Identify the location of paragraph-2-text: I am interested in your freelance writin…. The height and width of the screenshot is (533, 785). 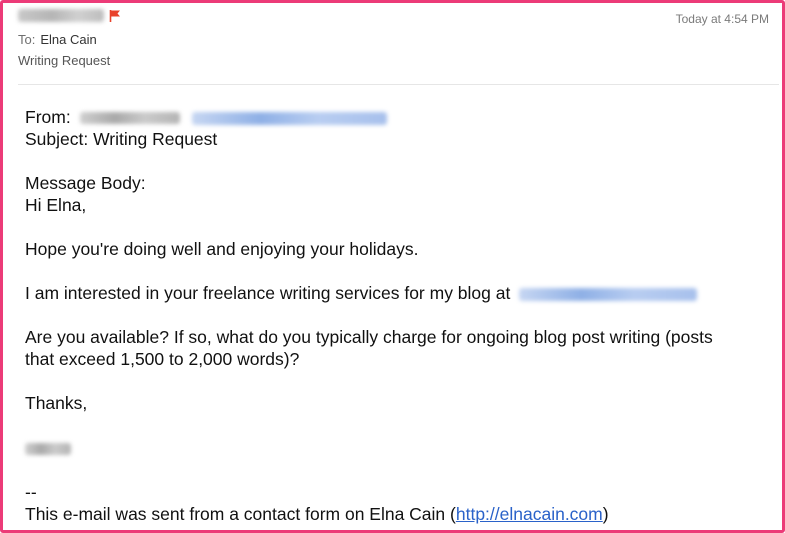
(268, 293).